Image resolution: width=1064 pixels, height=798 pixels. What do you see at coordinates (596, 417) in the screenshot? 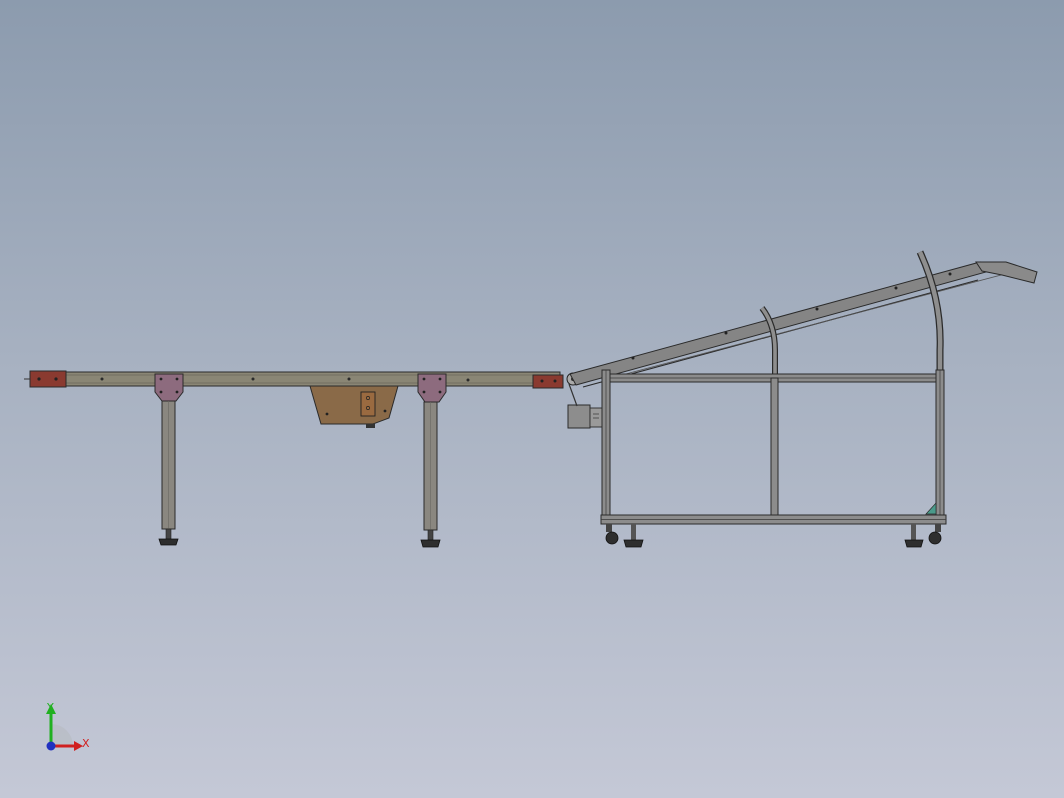
I see `gearbox` at bounding box center [596, 417].